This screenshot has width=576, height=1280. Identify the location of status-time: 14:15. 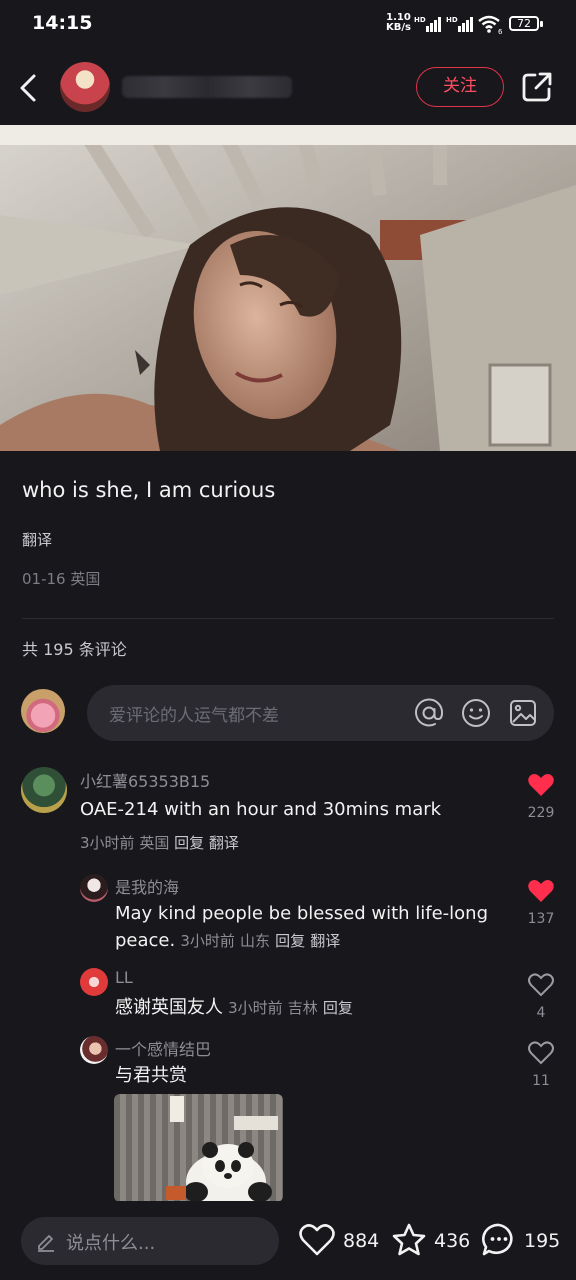
(62, 23).